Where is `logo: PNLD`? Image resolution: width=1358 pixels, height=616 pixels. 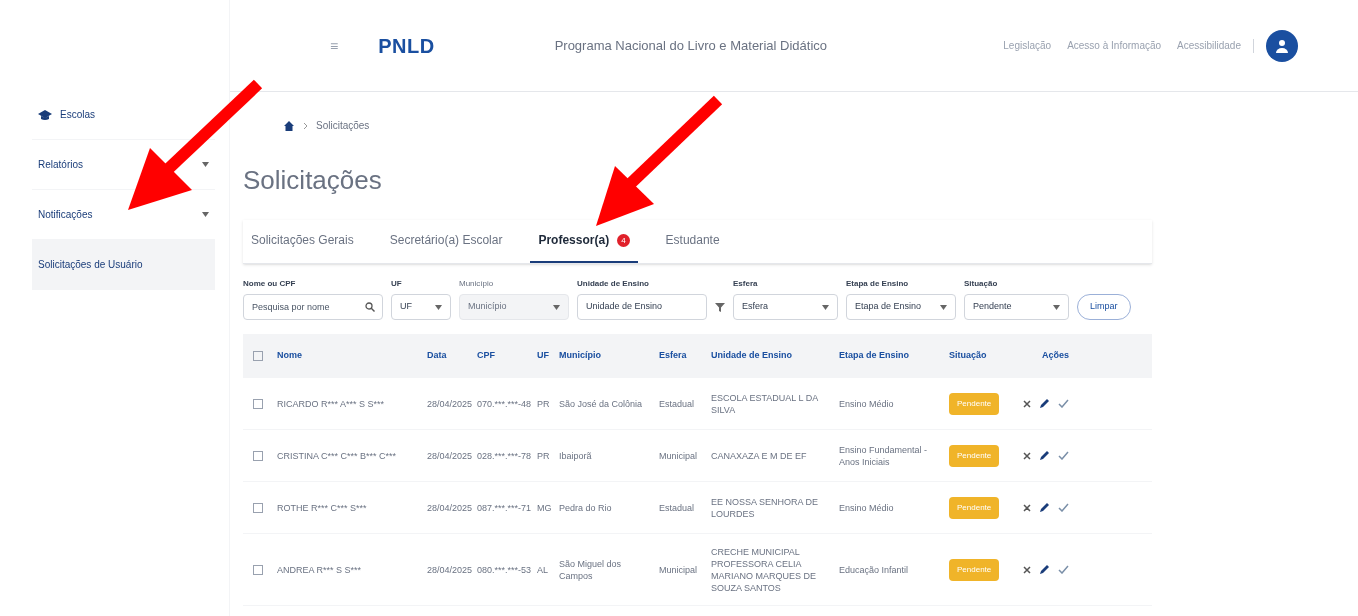
logo: PNLD is located at coordinates (406, 46).